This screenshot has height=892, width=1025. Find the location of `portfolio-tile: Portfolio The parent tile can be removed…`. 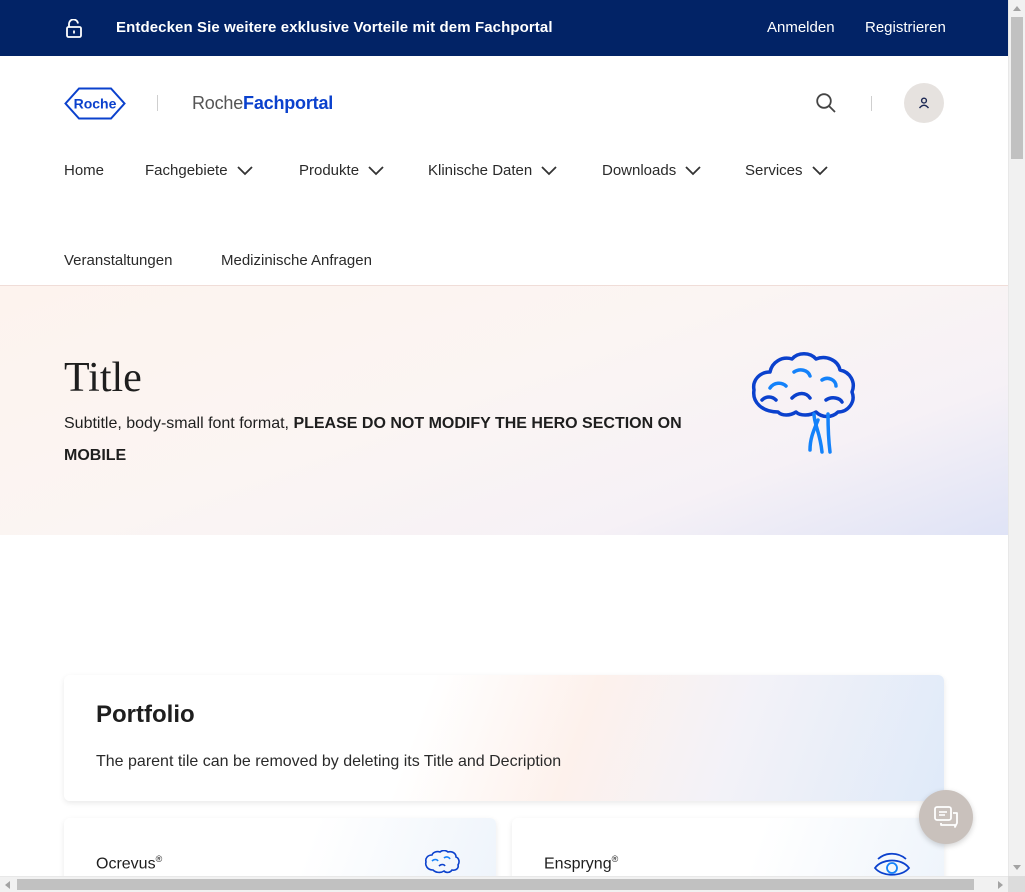

portfolio-tile: Portfolio The parent tile can be removed… is located at coordinates (504, 738).